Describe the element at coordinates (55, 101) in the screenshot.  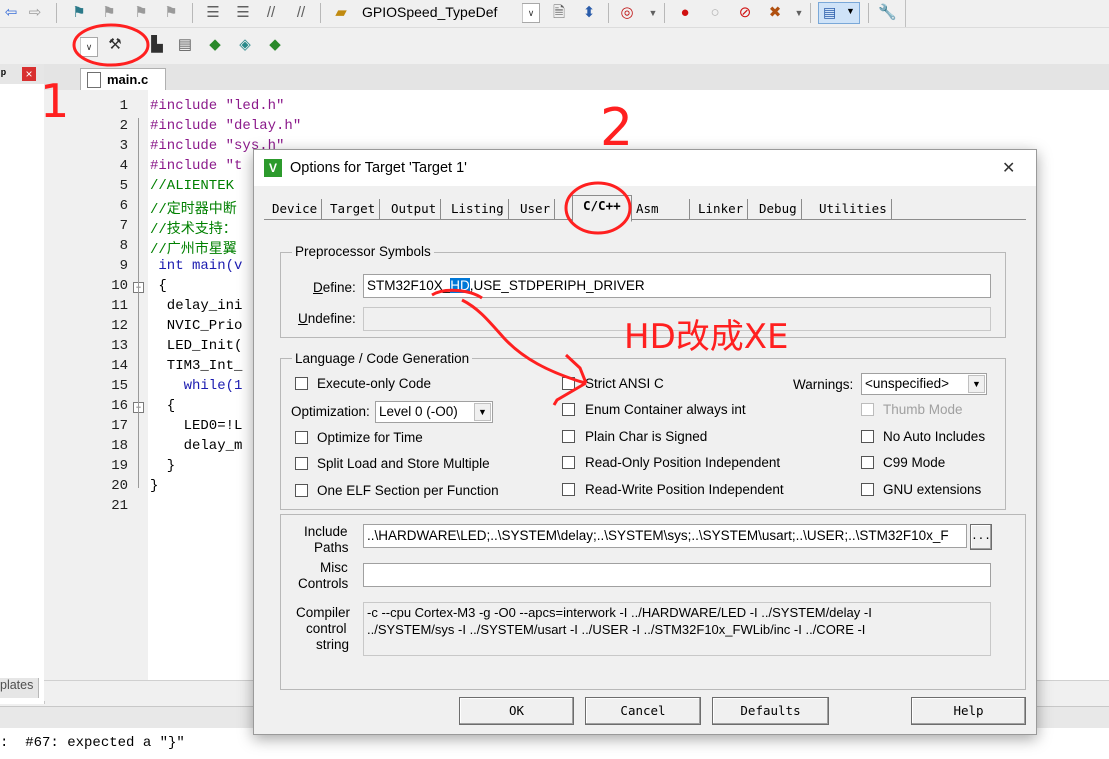
I see `annotation-number-one: 1` at that location.